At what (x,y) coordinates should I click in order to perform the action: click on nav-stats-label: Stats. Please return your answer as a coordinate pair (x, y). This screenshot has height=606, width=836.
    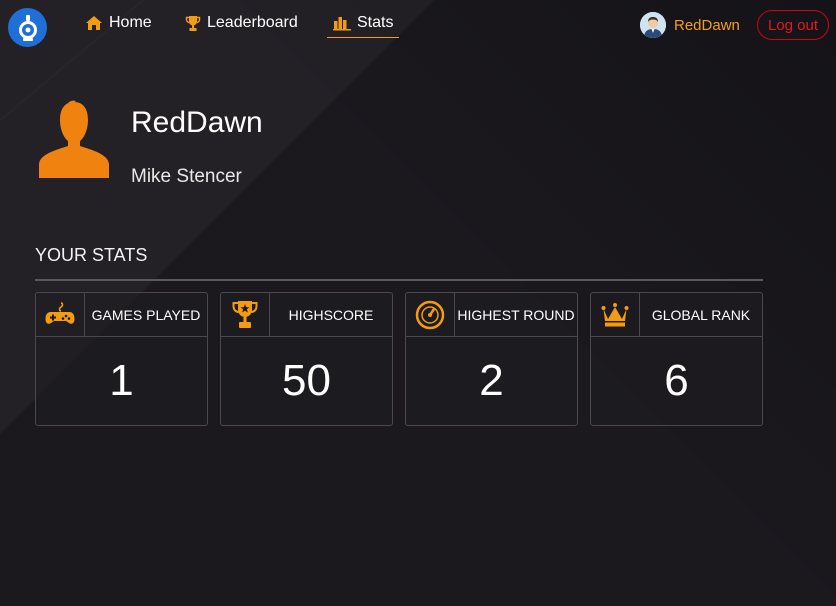
    Looking at the image, I should click on (375, 22).